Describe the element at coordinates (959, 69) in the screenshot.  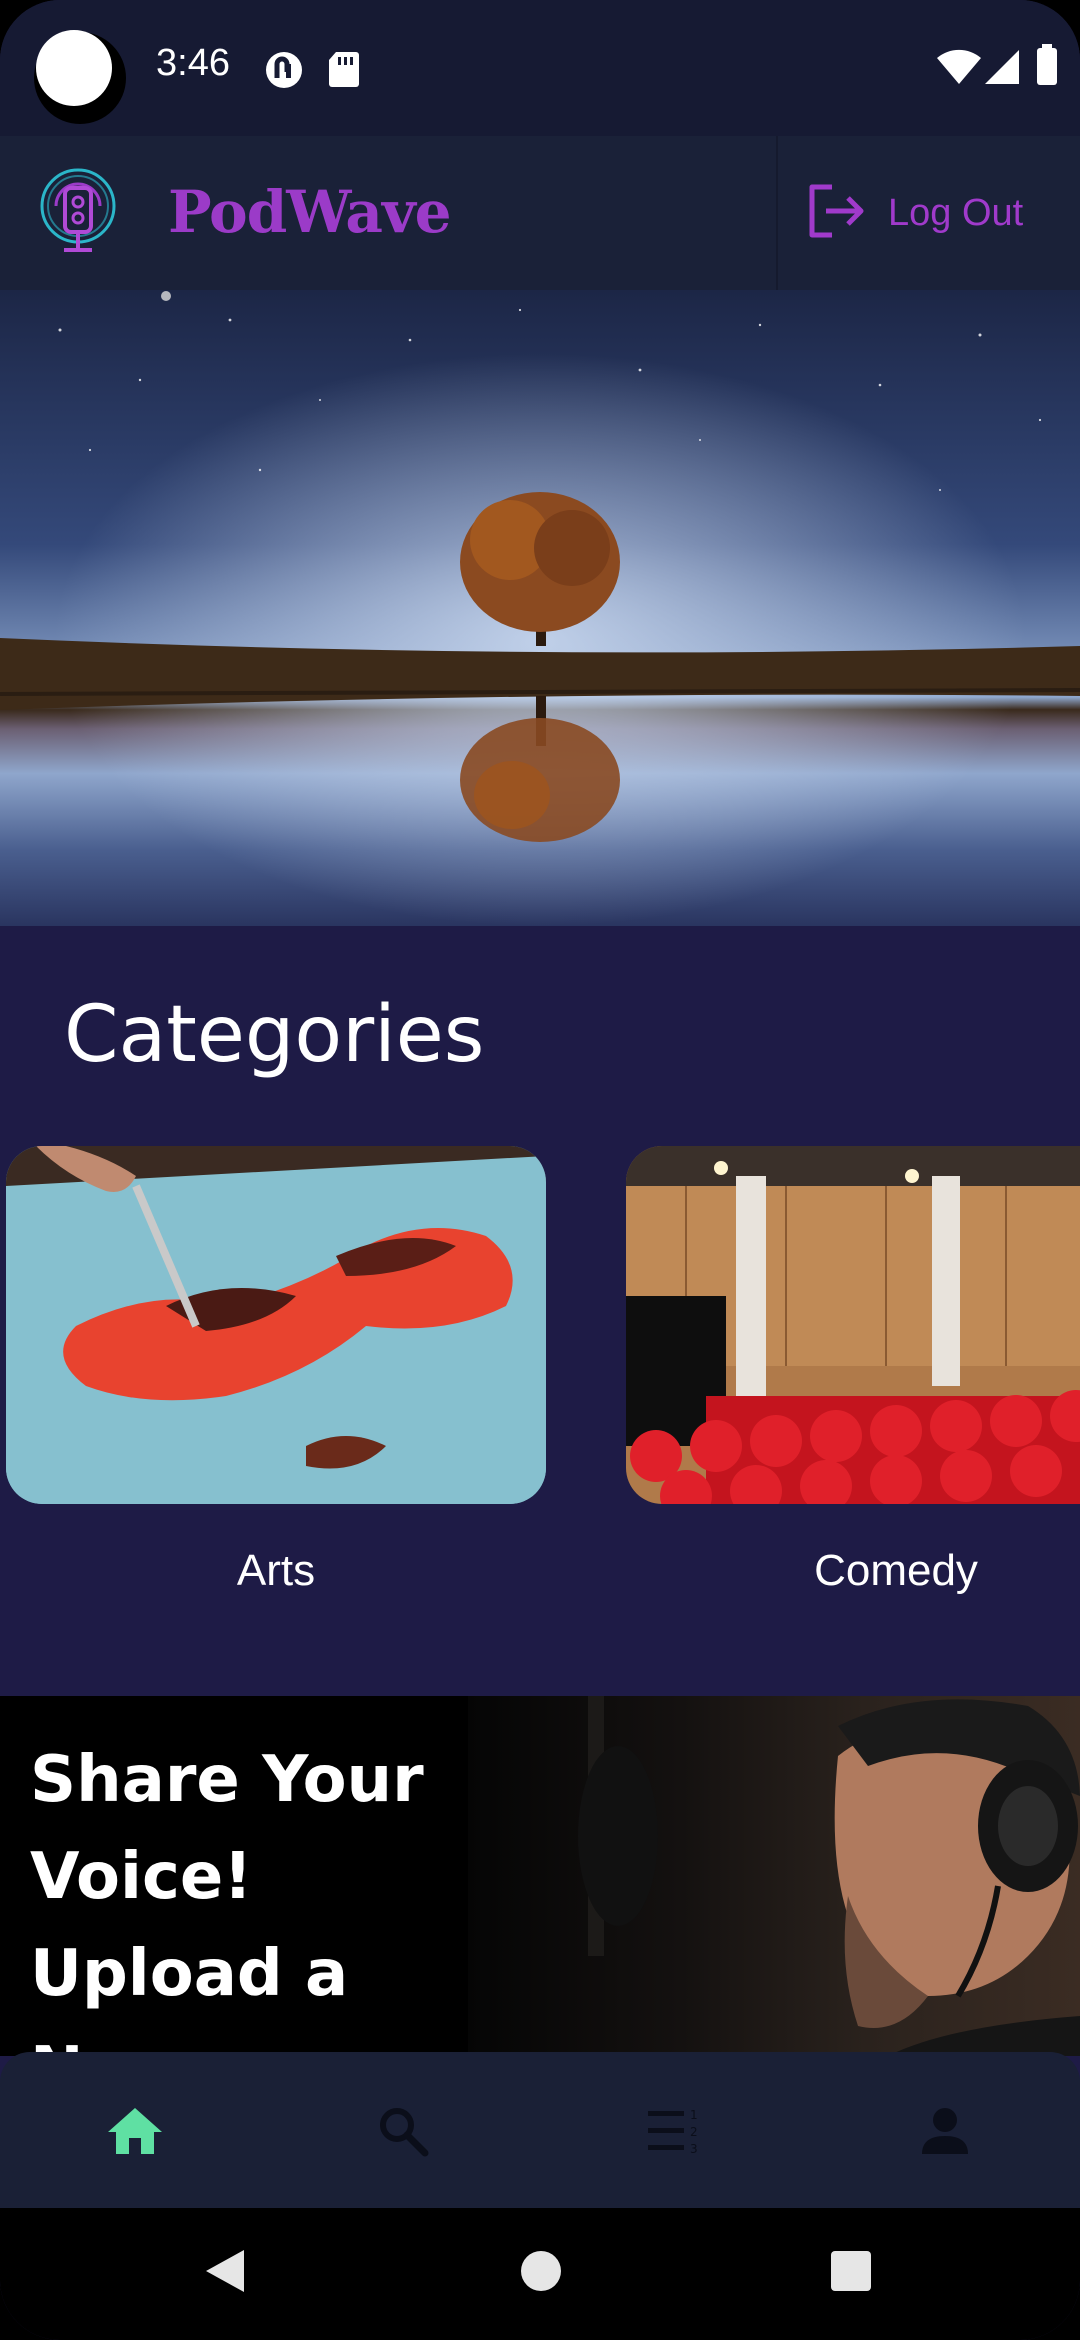
I see `wifi-icon` at that location.